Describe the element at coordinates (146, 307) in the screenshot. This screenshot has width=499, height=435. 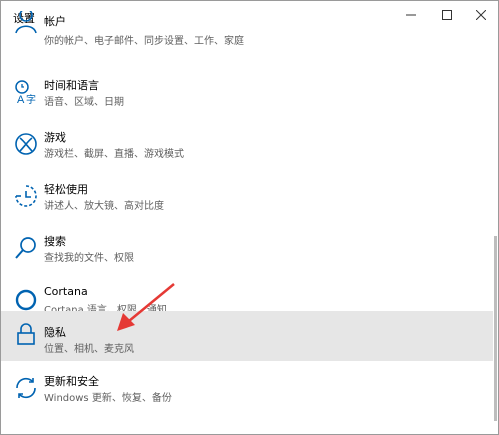
I see `annotation-arrow-icon` at that location.